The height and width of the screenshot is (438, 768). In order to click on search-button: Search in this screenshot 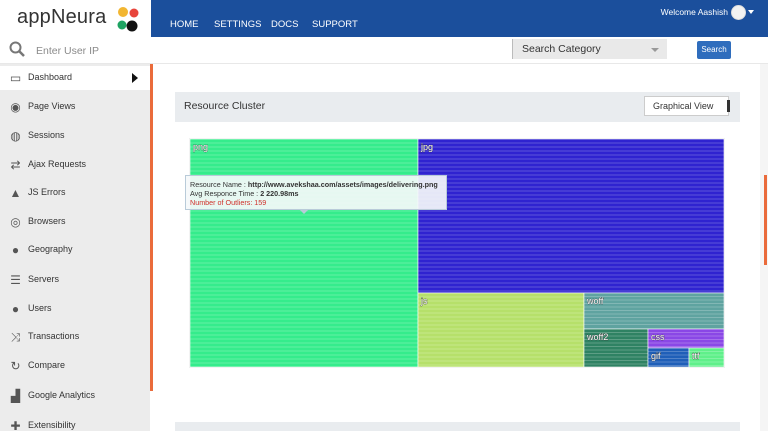, I will do `click(714, 50)`.